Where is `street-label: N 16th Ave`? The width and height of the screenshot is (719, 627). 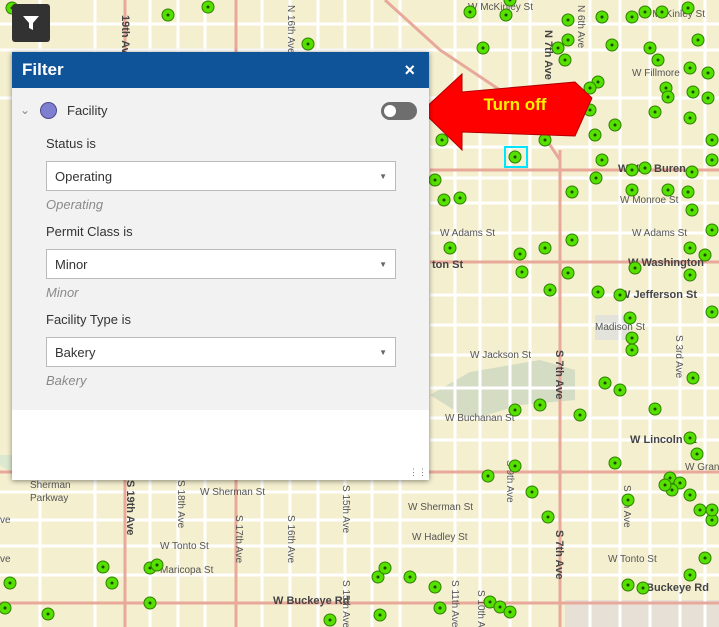 street-label: N 16th Ave is located at coordinates (290, 29).